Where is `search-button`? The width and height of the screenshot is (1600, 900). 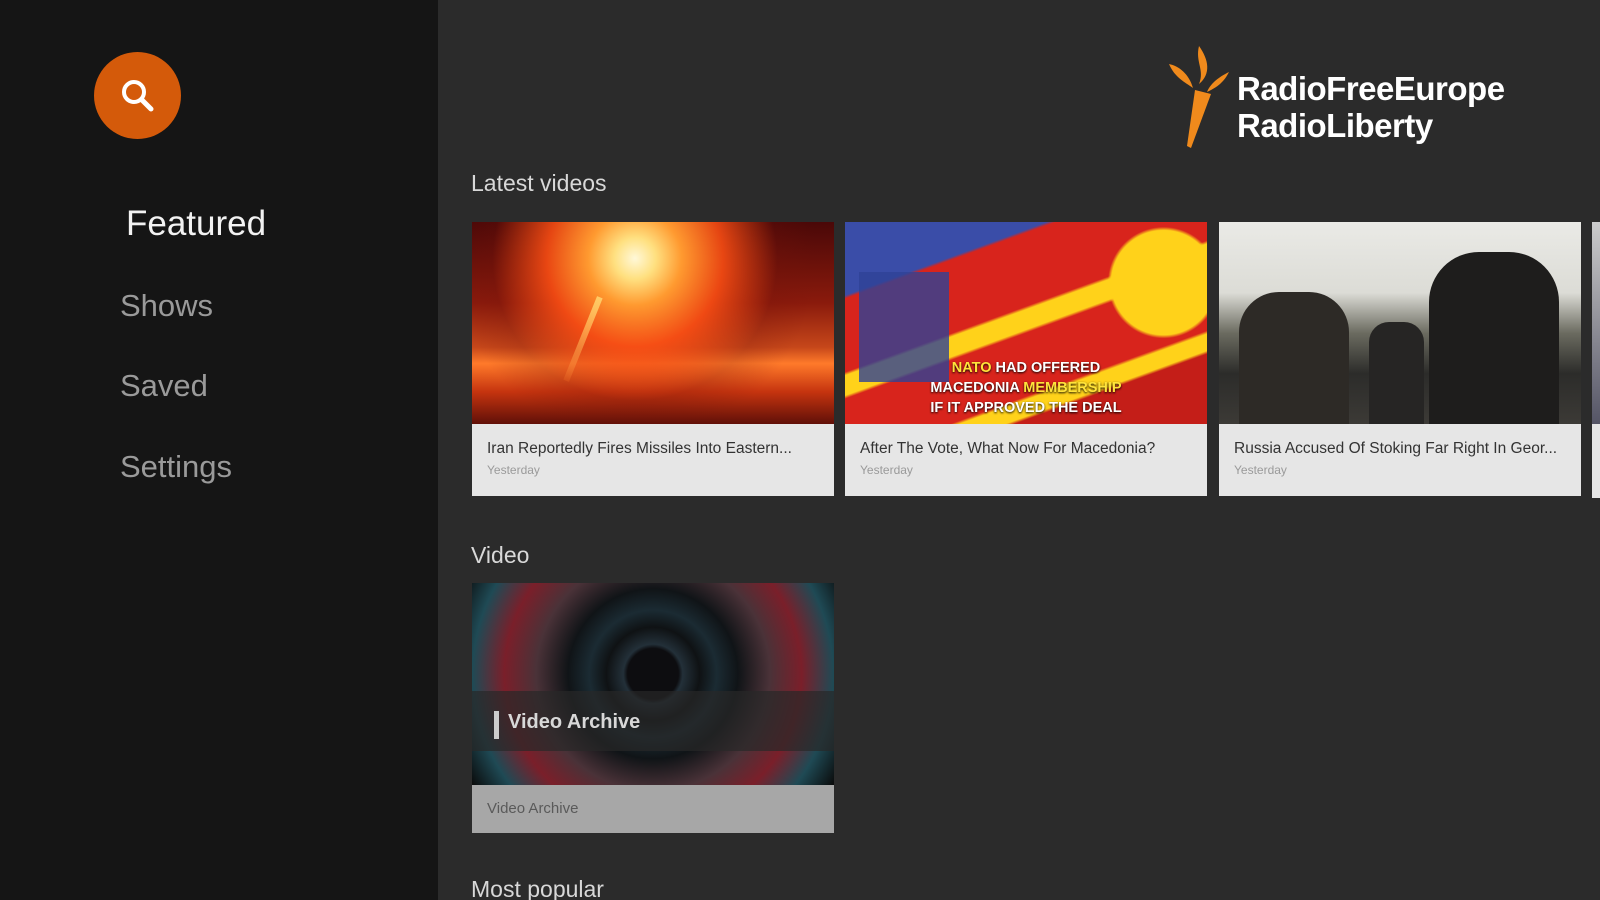
search-button is located at coordinates (137, 95).